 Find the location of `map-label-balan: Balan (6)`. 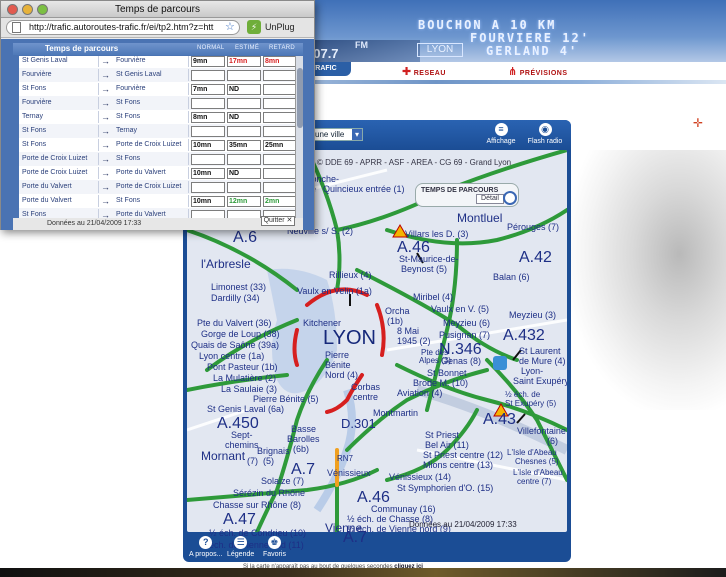

map-label-balan: Balan (6) is located at coordinates (511, 277).